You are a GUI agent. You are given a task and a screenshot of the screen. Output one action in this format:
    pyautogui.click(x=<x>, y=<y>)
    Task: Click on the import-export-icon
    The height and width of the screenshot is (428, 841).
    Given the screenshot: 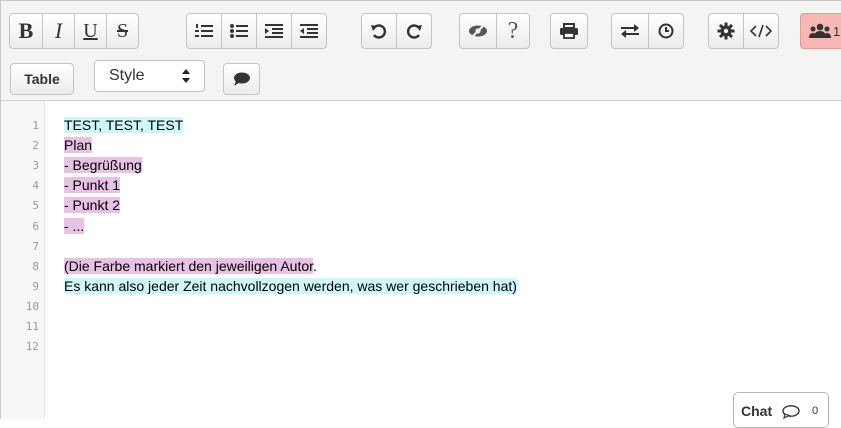 What is the action you would take?
    pyautogui.click(x=630, y=31)
    